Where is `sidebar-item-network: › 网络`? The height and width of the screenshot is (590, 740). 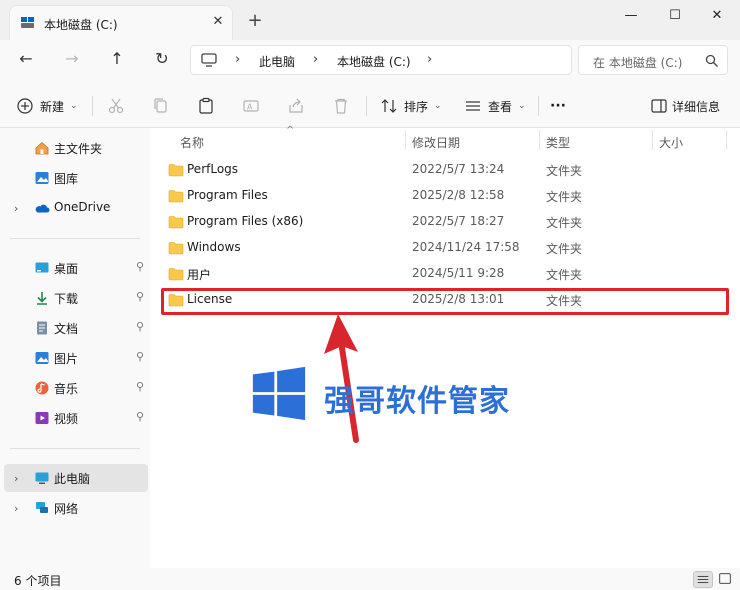
sidebar-item-network: › 网络 is located at coordinates (76, 508).